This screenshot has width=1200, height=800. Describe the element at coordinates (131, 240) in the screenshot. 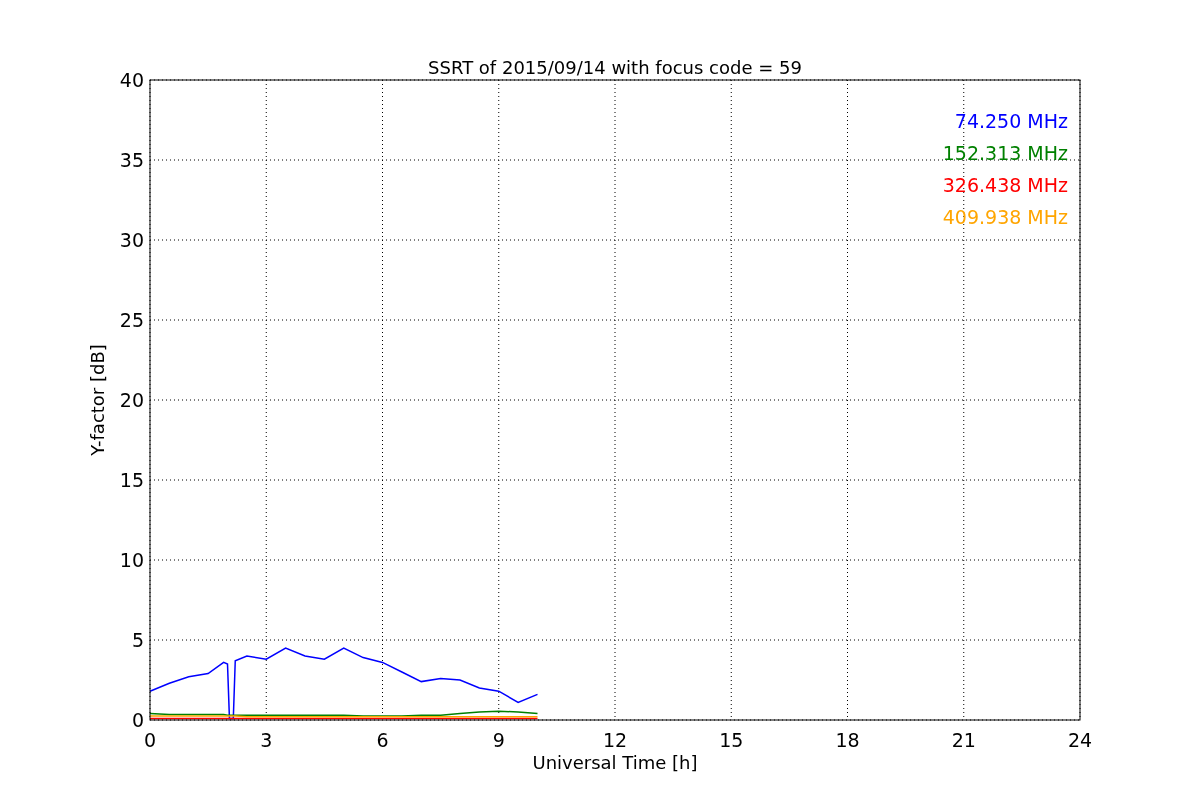

I see `y-tick-label: 30` at that location.